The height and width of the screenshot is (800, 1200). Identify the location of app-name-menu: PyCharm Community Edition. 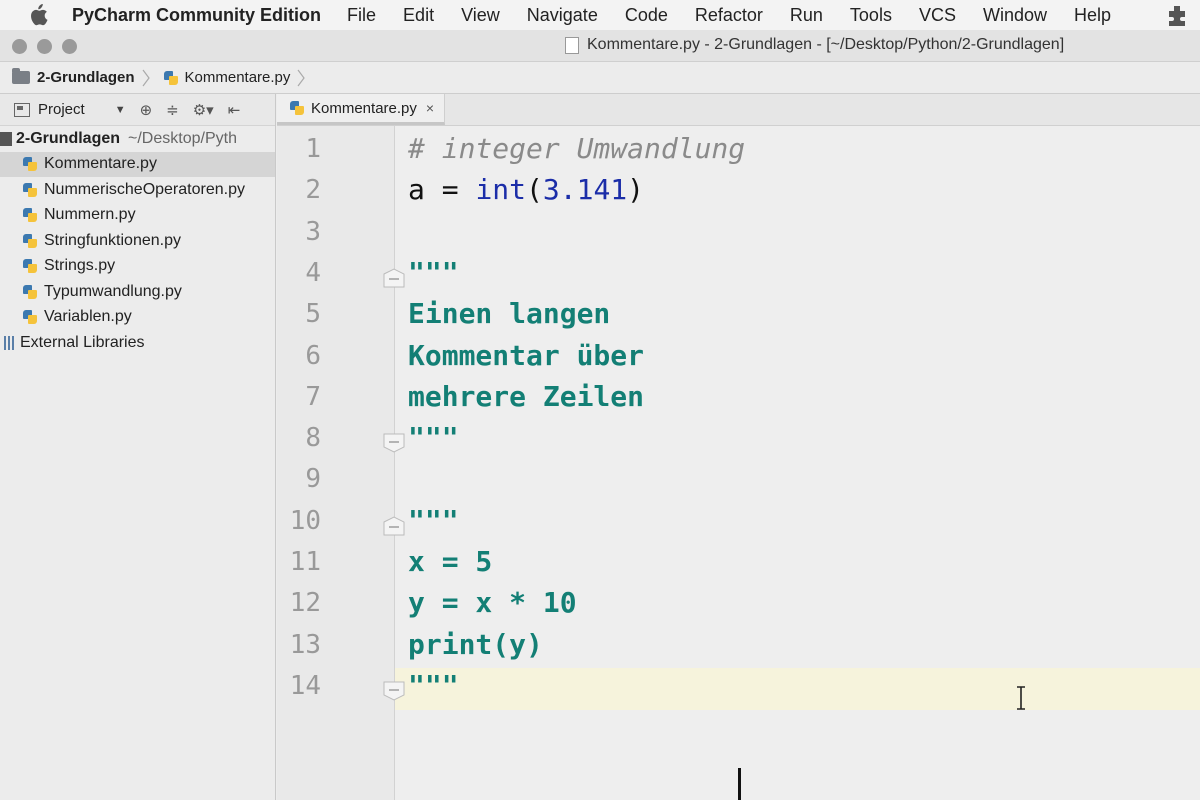
(196, 15).